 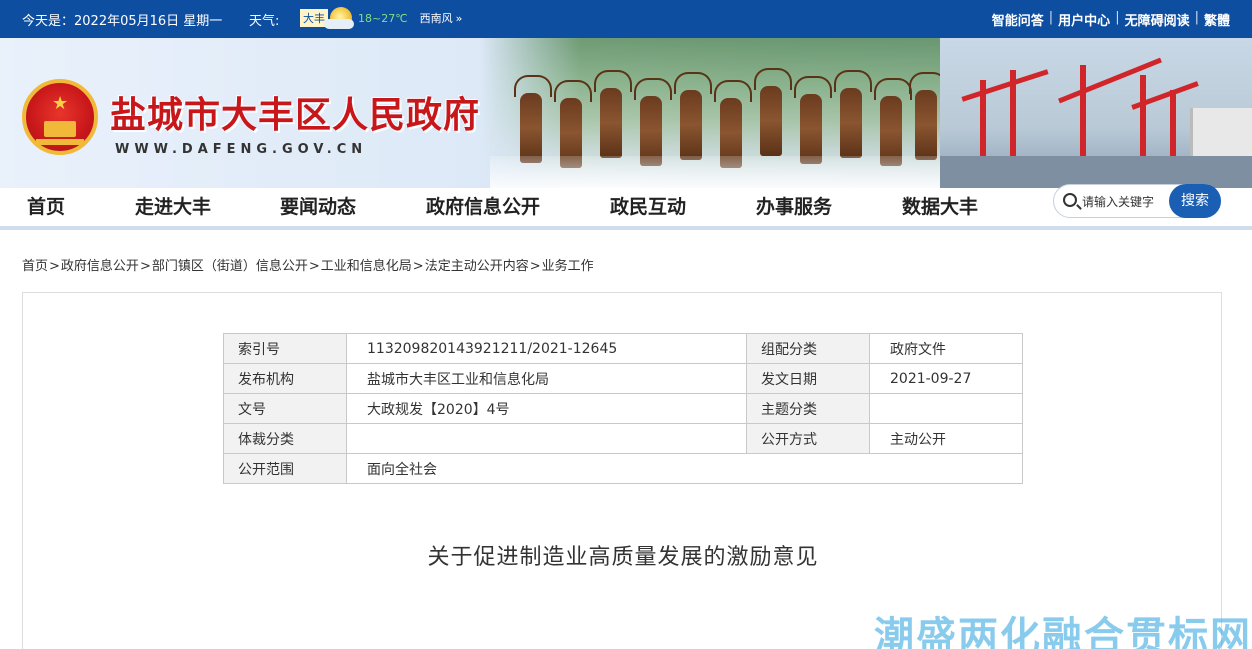 What do you see at coordinates (60, 117) in the screenshot?
I see `national-emblem-logo: ★` at bounding box center [60, 117].